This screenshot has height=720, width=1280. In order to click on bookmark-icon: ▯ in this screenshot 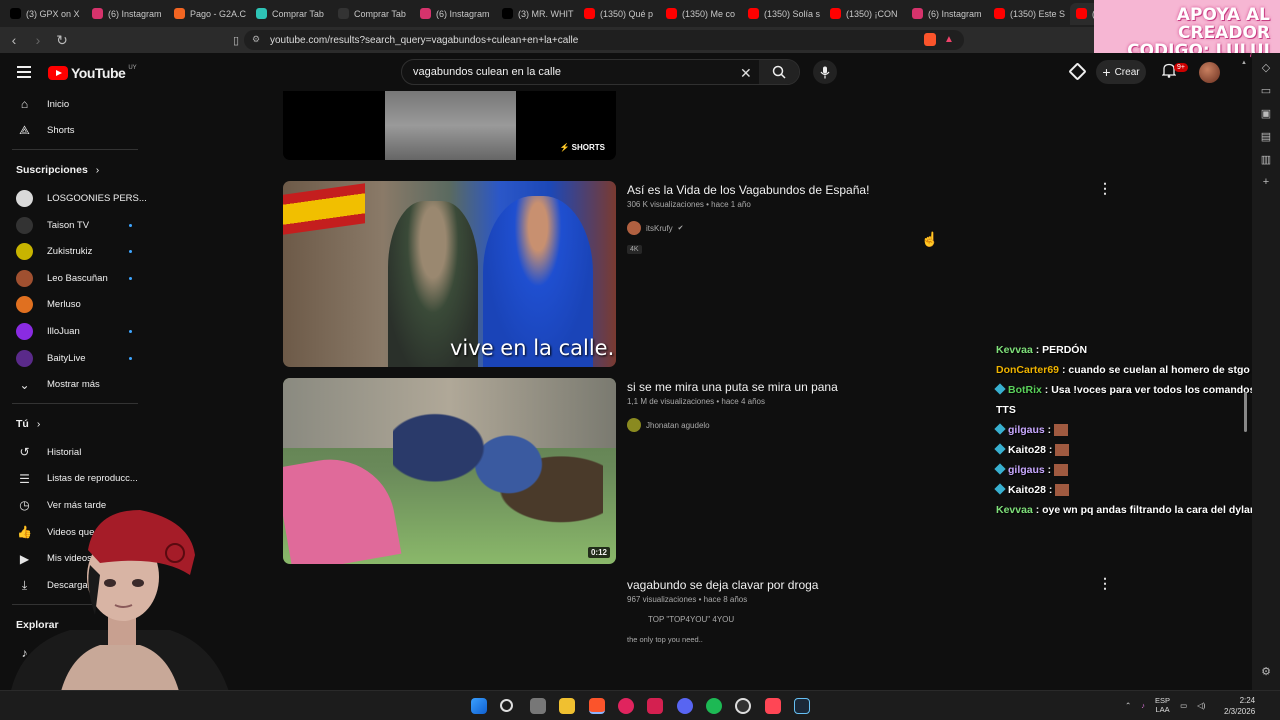, I will do `click(236, 40)`.